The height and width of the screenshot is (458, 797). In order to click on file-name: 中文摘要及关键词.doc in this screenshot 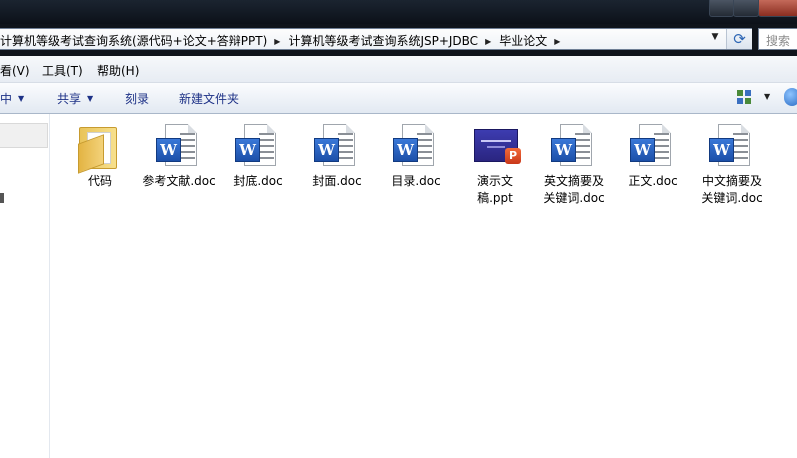, I will do `click(732, 189)`.